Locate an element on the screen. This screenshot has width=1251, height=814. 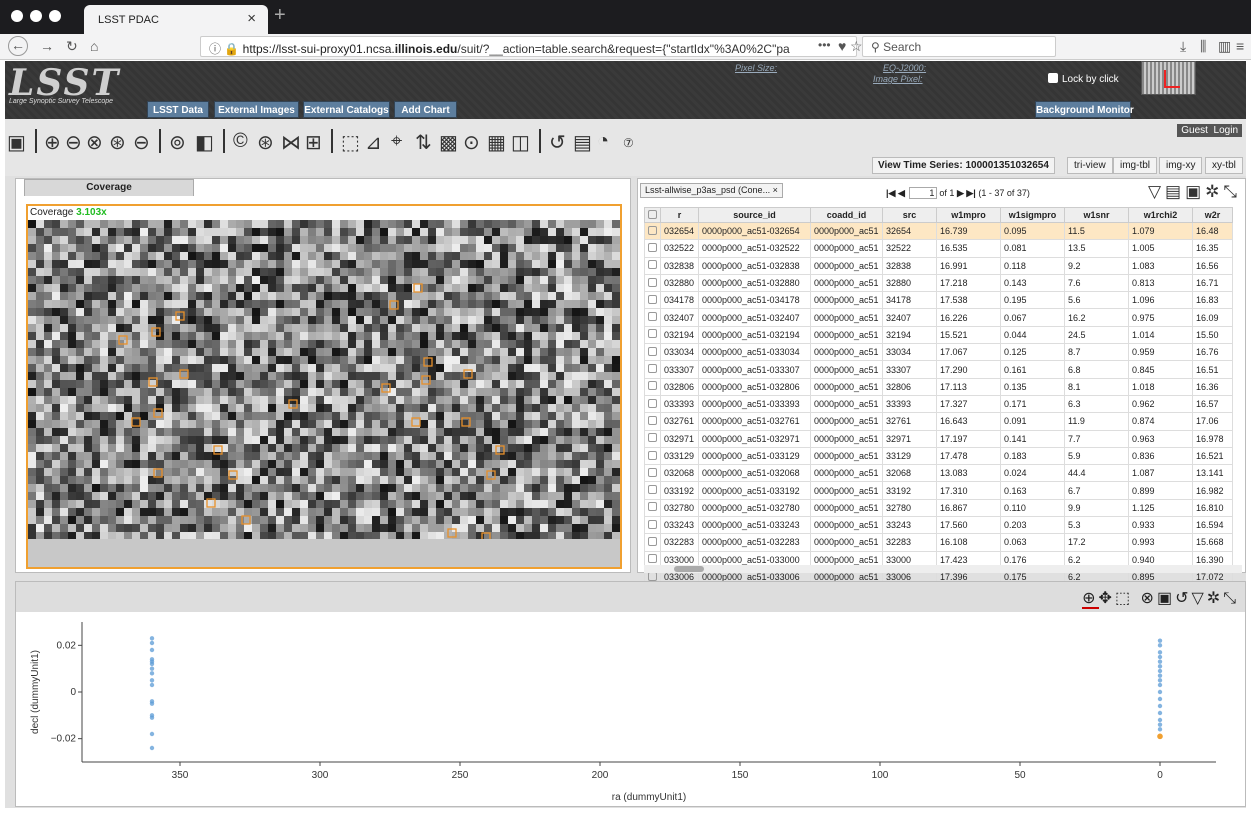
zoom-in-icon: ⊕ is located at coordinates (52, 142).